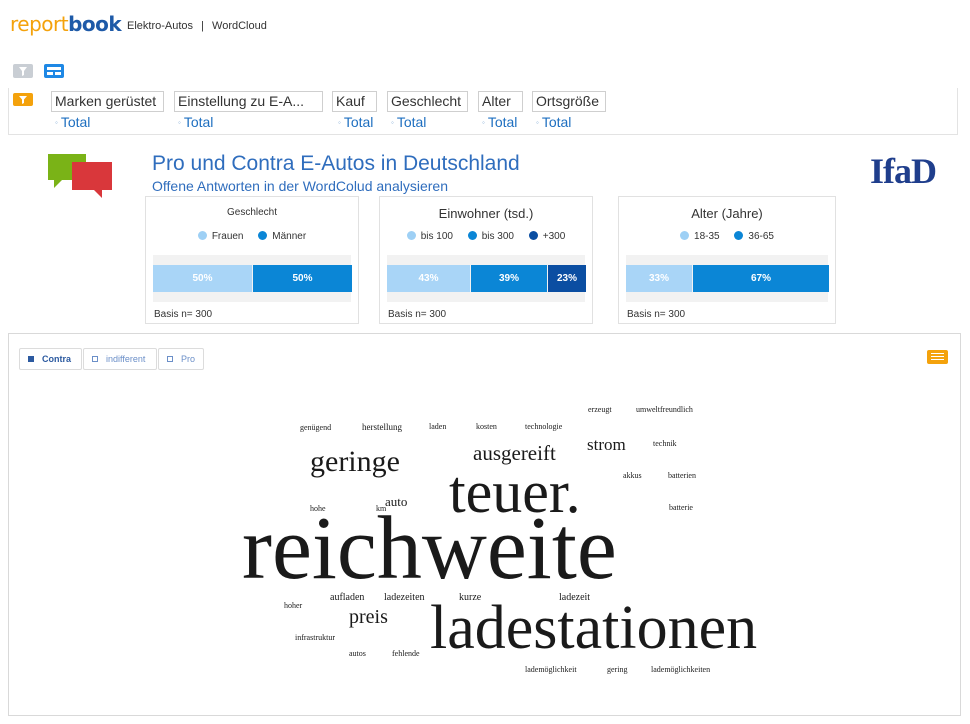  What do you see at coordinates (160, 26) in the screenshot?
I see `breadcrumb-project: Elektro-Autos` at bounding box center [160, 26].